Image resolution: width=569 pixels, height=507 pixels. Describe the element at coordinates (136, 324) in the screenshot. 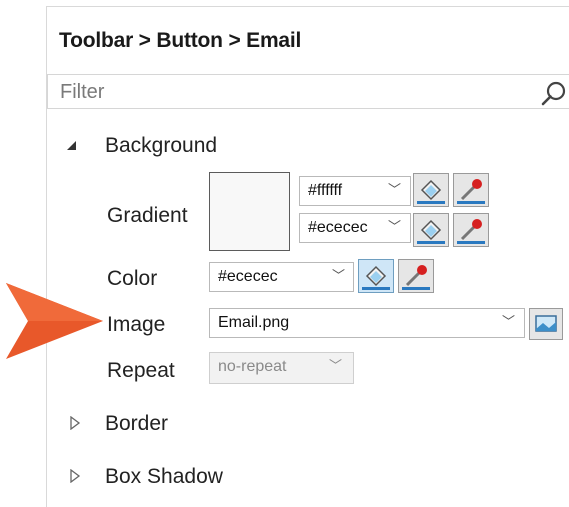

I see `image-label: Image` at that location.